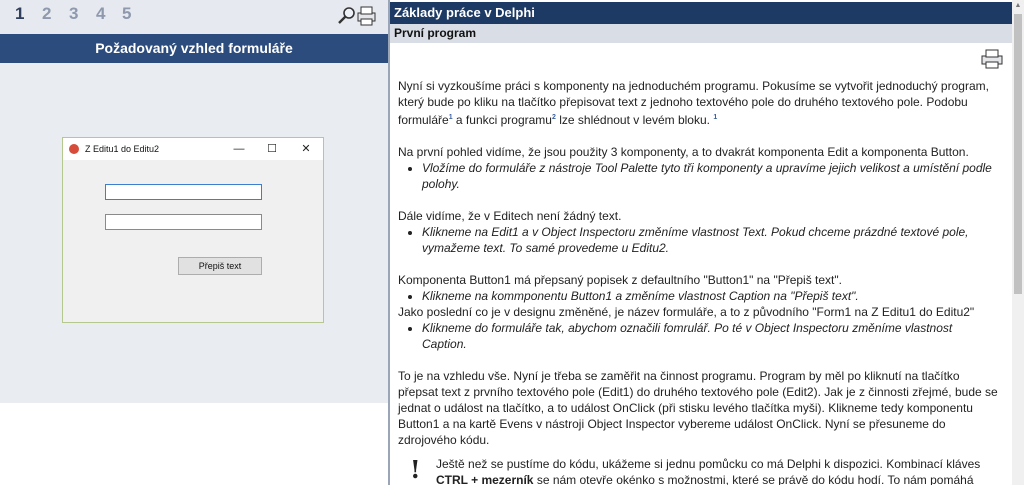  What do you see at coordinates (126, 14) in the screenshot?
I see `step-5-link: 5` at bounding box center [126, 14].